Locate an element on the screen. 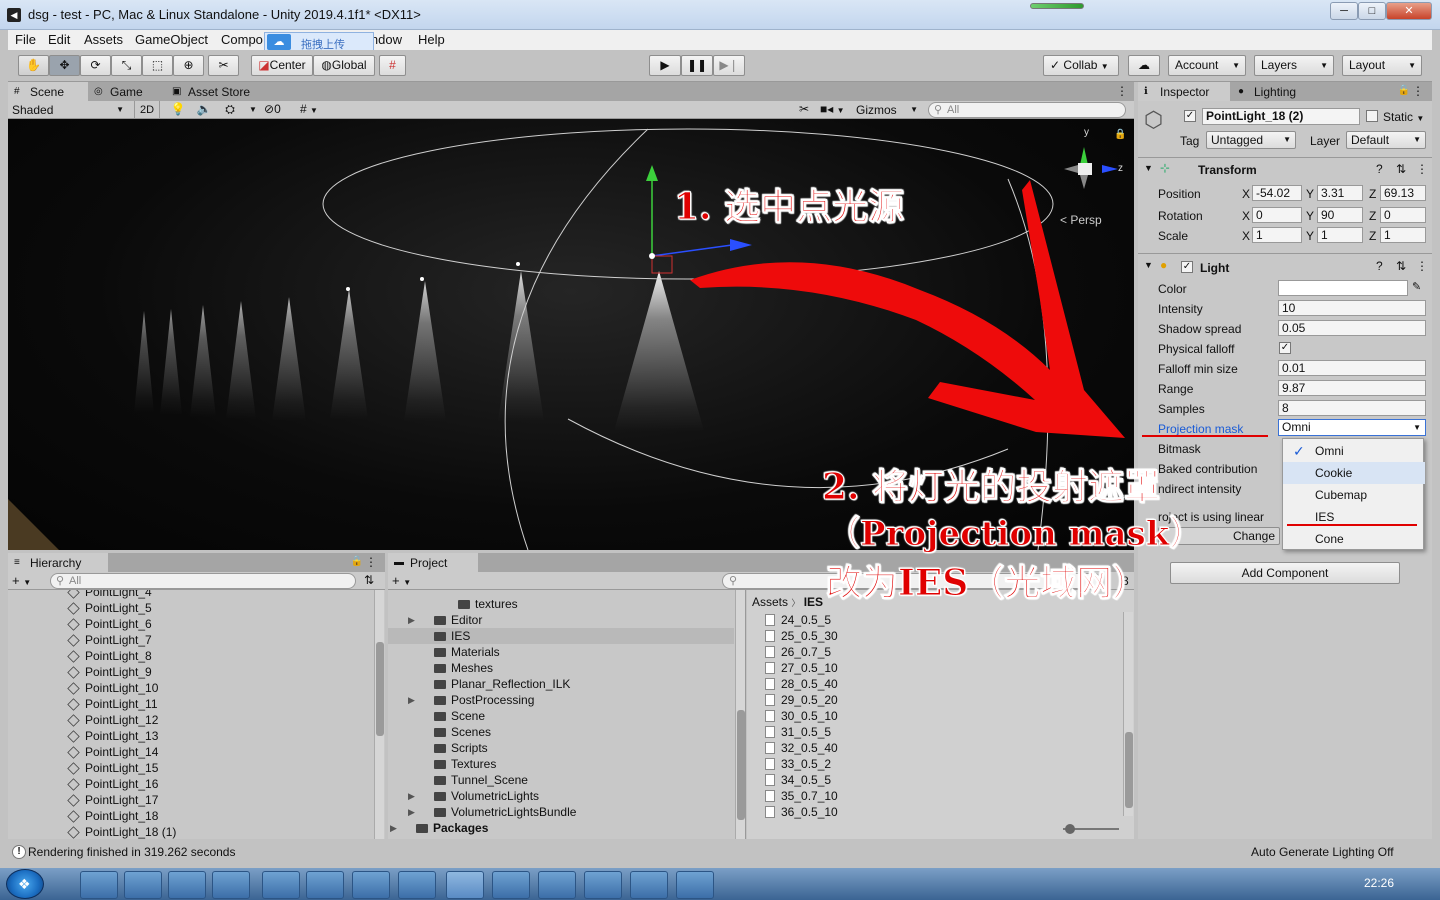 The height and width of the screenshot is (900, 1440). explorer-icon is located at coordinates (231, 885).